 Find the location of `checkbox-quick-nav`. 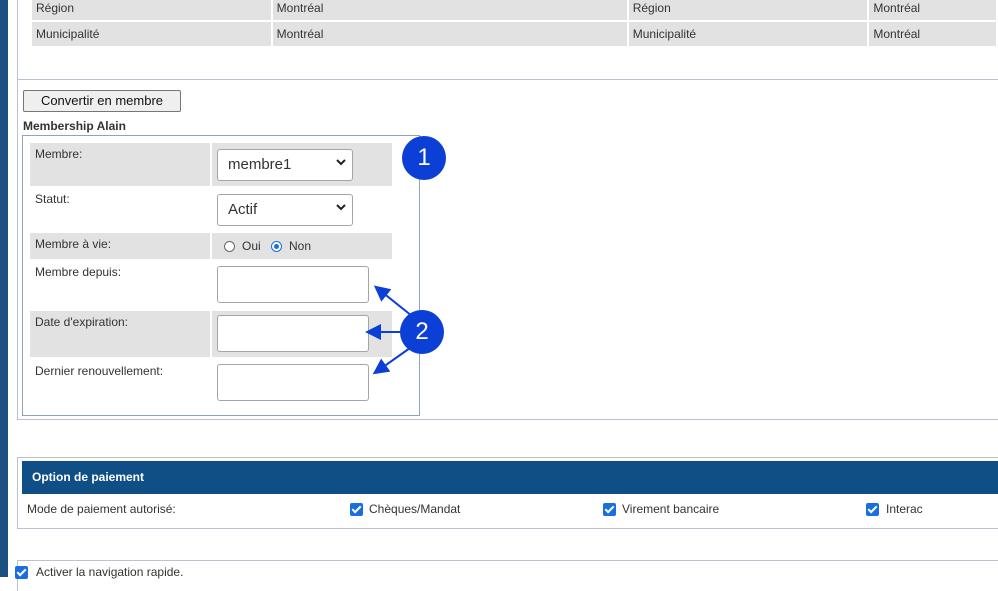

checkbox-quick-nav is located at coordinates (21, 572).